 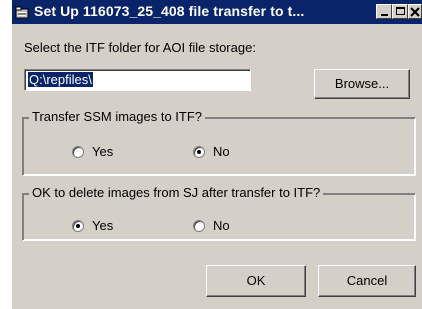 I want to click on cancel-button-label: Cancel, so click(x=367, y=280).